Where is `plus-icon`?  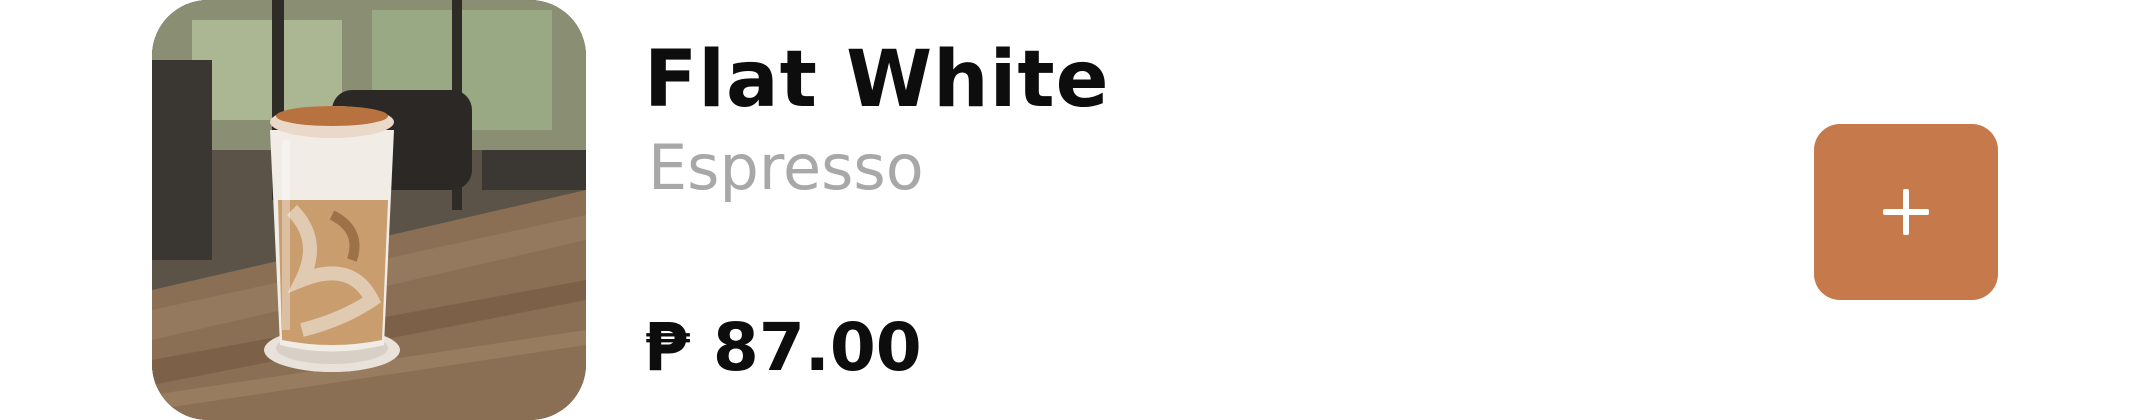 plus-icon is located at coordinates (1906, 212).